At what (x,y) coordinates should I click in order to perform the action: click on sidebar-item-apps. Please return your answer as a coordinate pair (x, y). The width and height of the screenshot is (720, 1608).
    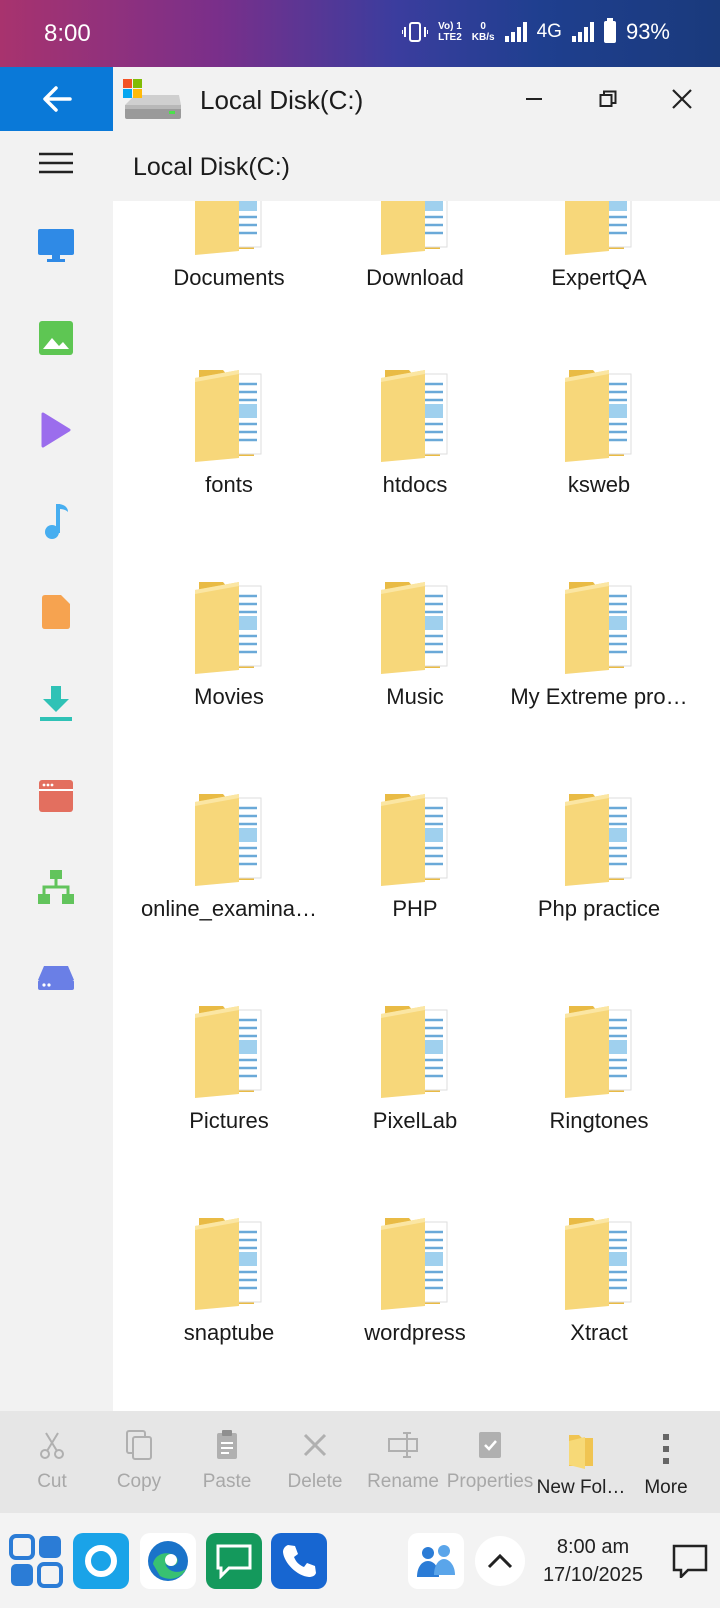
    Looking at the image, I should click on (56, 796).